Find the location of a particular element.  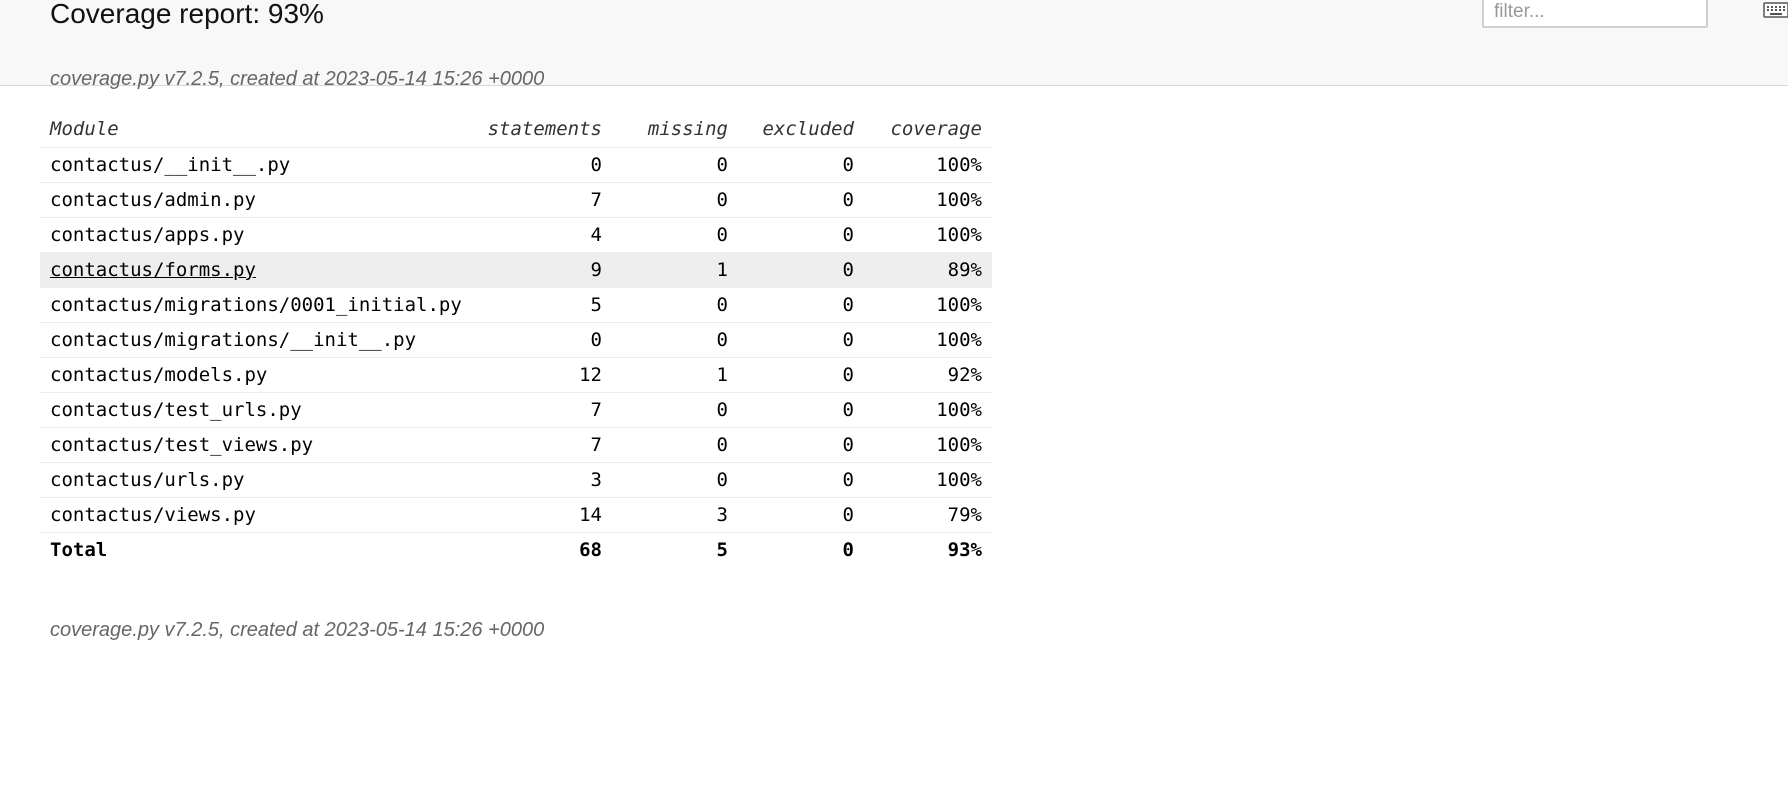

table-row: contactus/models.py 12 1 0 92% is located at coordinates (516, 375).